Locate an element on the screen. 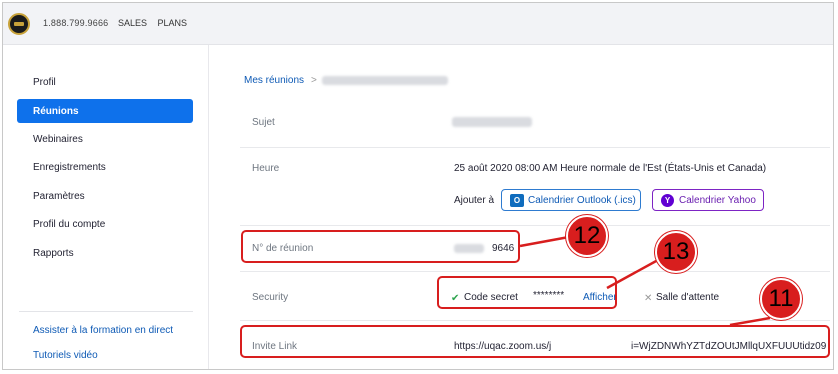 The image size is (838, 374). sidebar-divider is located at coordinates (106, 311).